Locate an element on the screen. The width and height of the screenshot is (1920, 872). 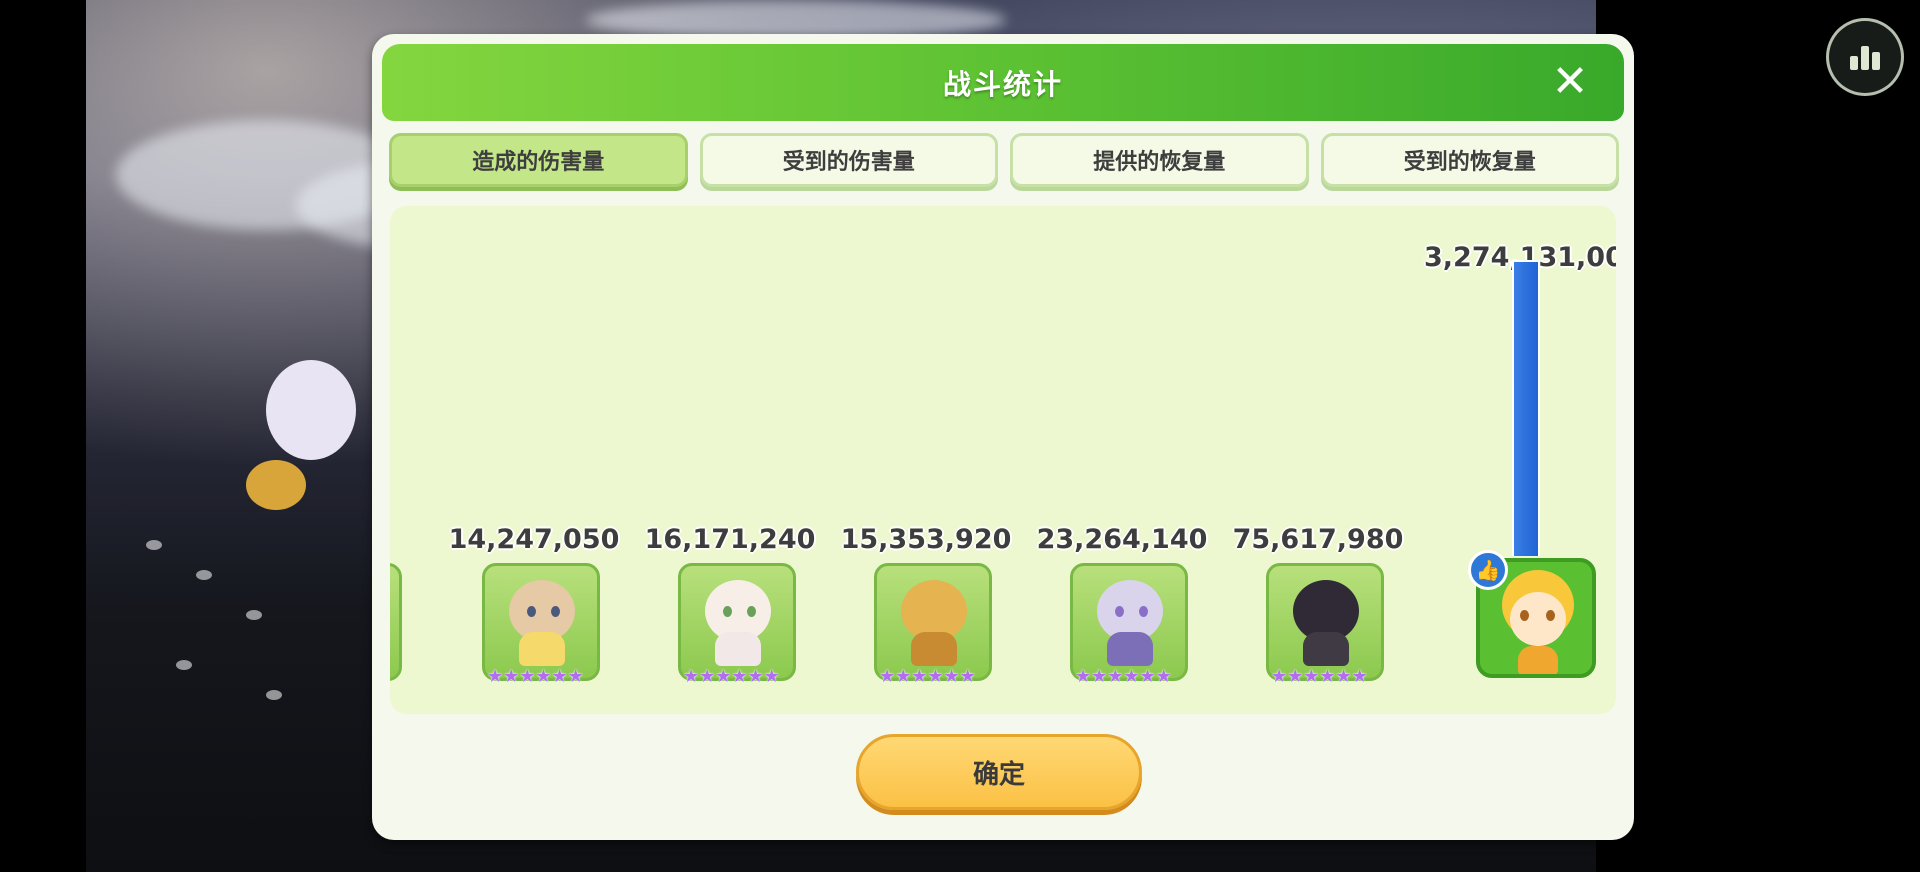
damage-bar is located at coordinates (1526, 408).